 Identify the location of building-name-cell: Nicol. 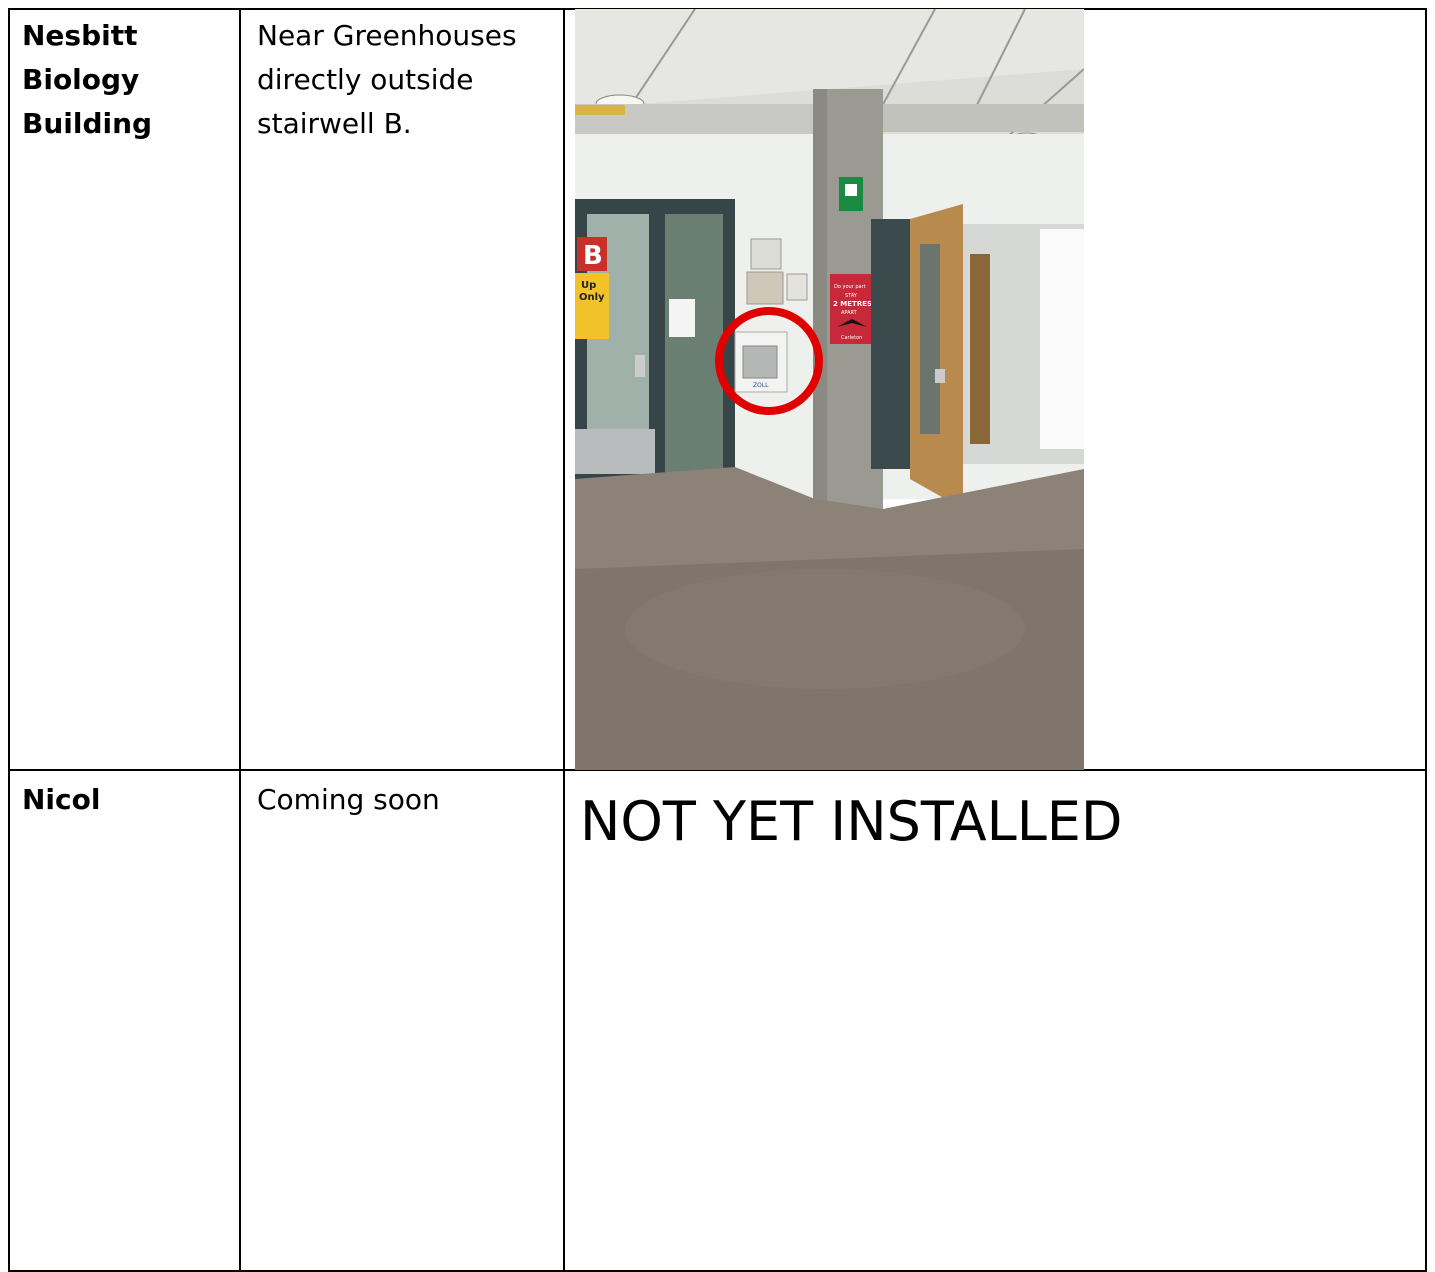
(61, 800).